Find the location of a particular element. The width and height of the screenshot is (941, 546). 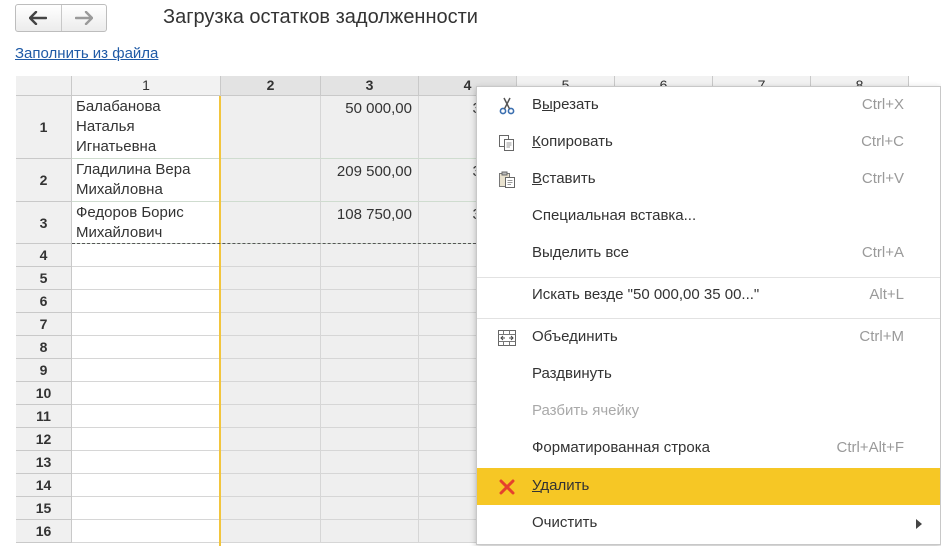

scissors-icon is located at coordinates (507, 106).